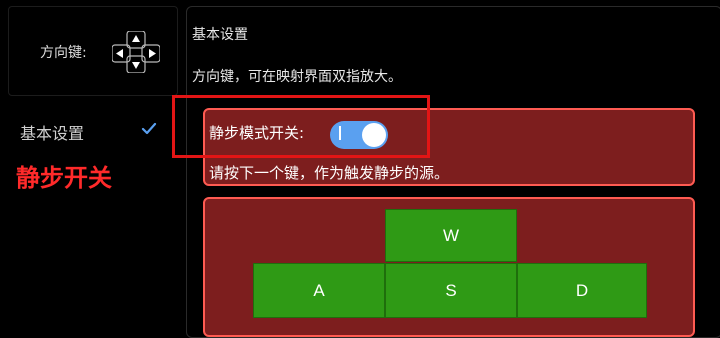 The image size is (720, 338). Describe the element at coordinates (582, 290) in the screenshot. I see `key-d: D` at that location.